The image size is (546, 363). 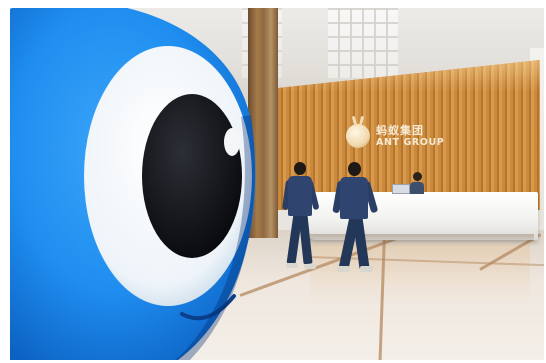 I want to click on monitor, so click(x=401, y=189).